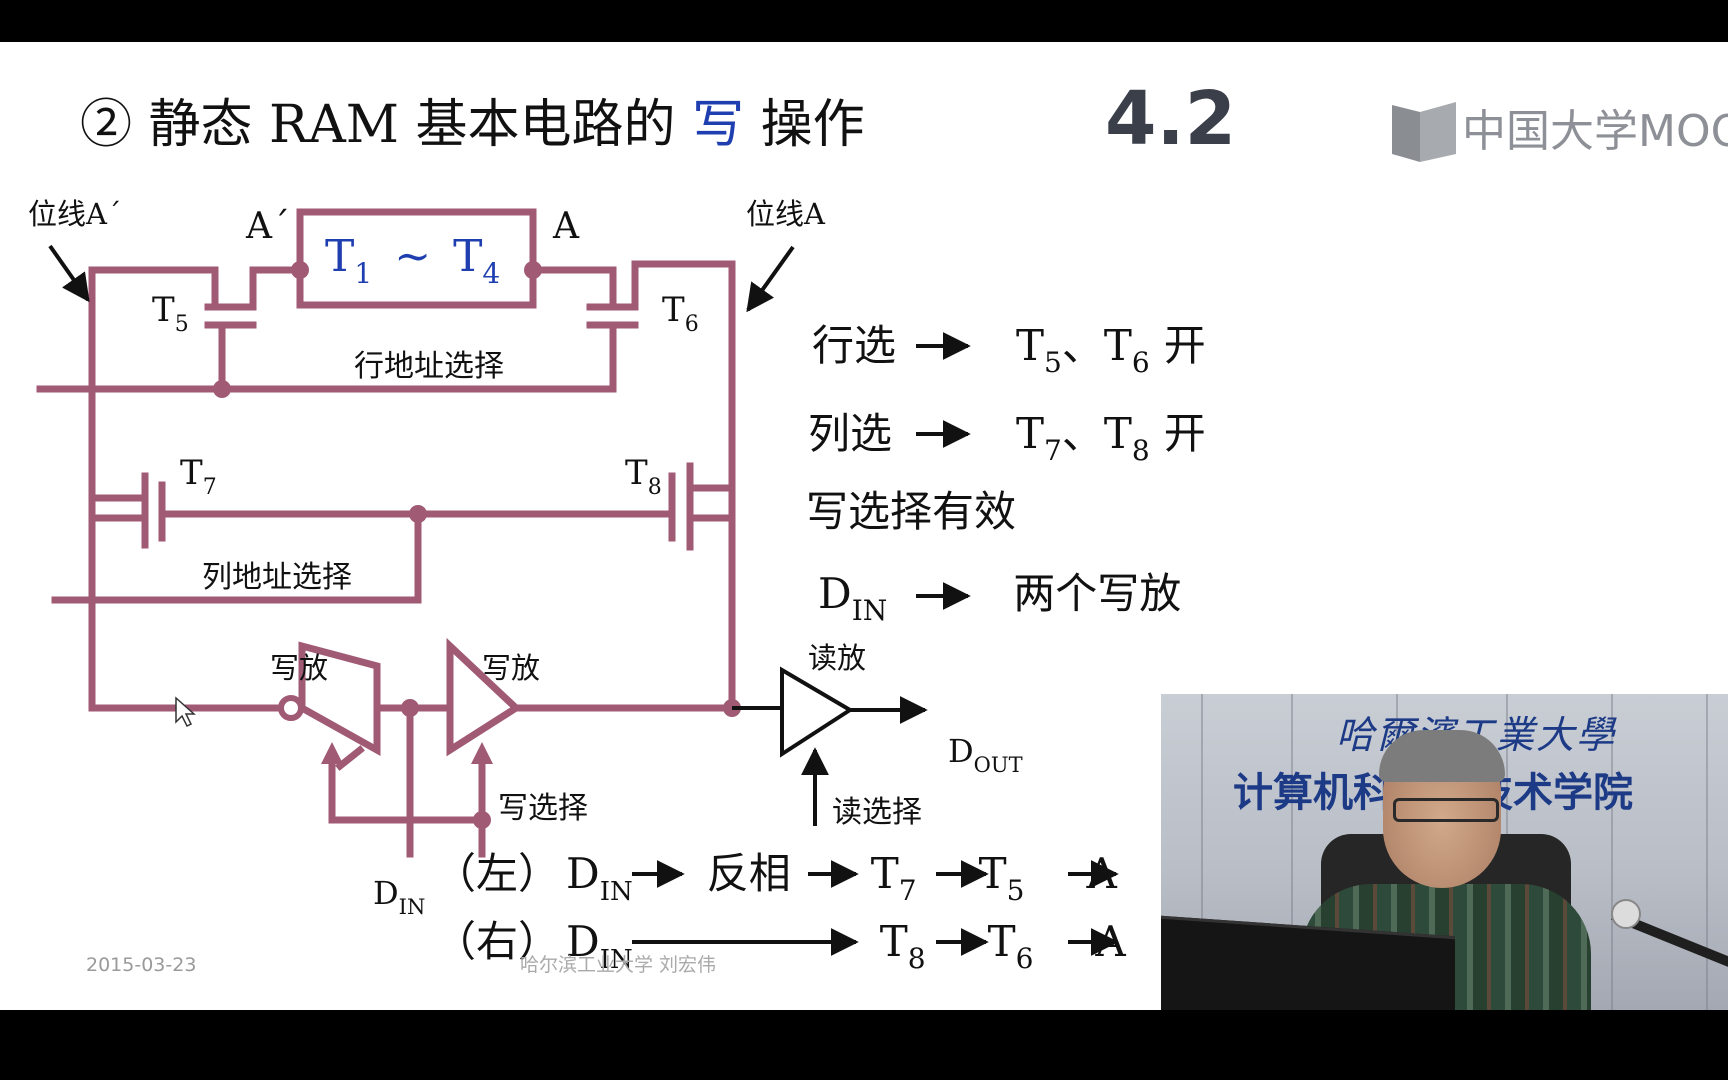 This screenshot has width=1728, height=1080. Describe the element at coordinates (1626, 914) in the screenshot. I see `microphone-head` at that location.